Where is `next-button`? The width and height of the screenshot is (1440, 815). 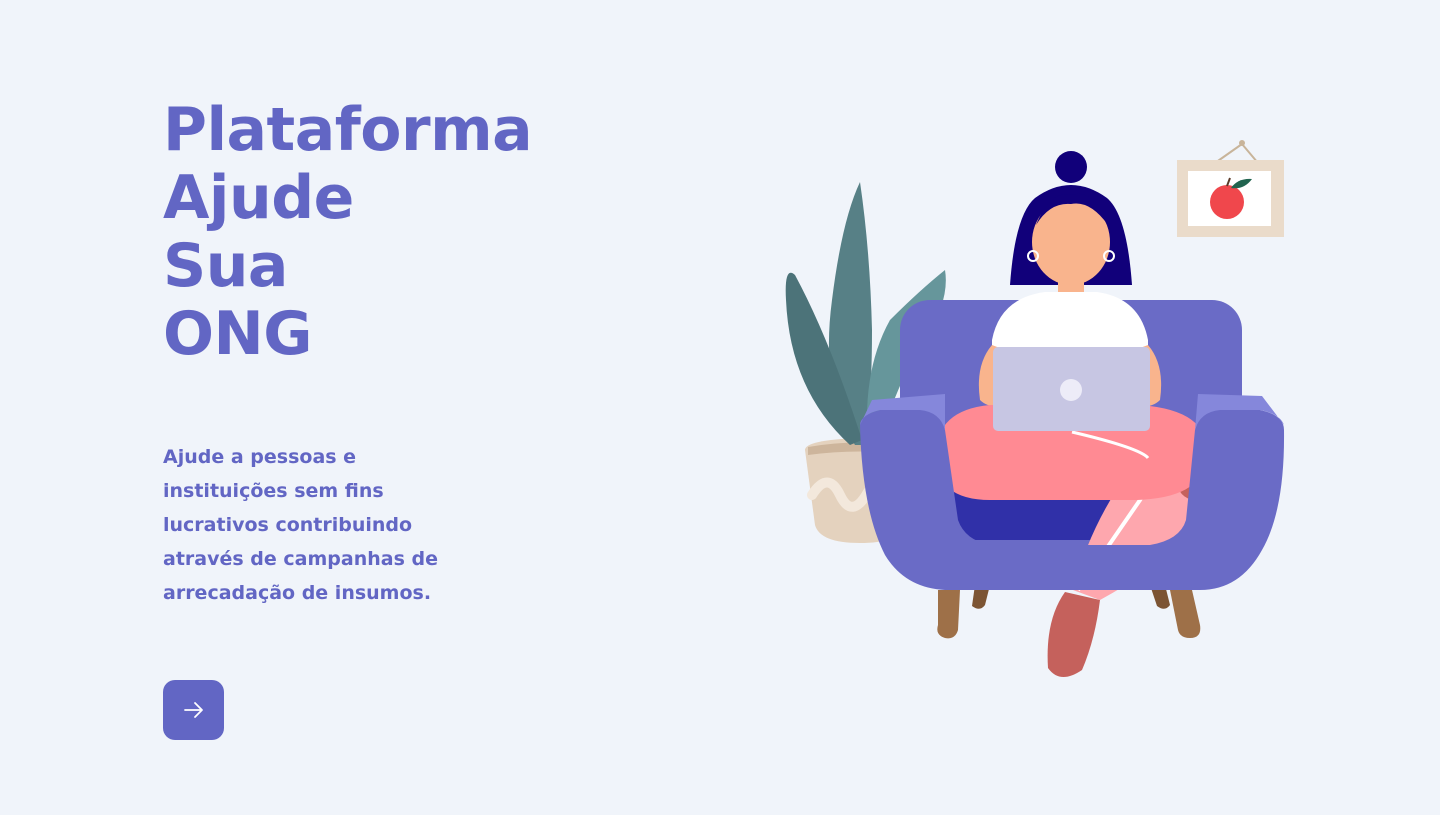
next-button is located at coordinates (193, 710).